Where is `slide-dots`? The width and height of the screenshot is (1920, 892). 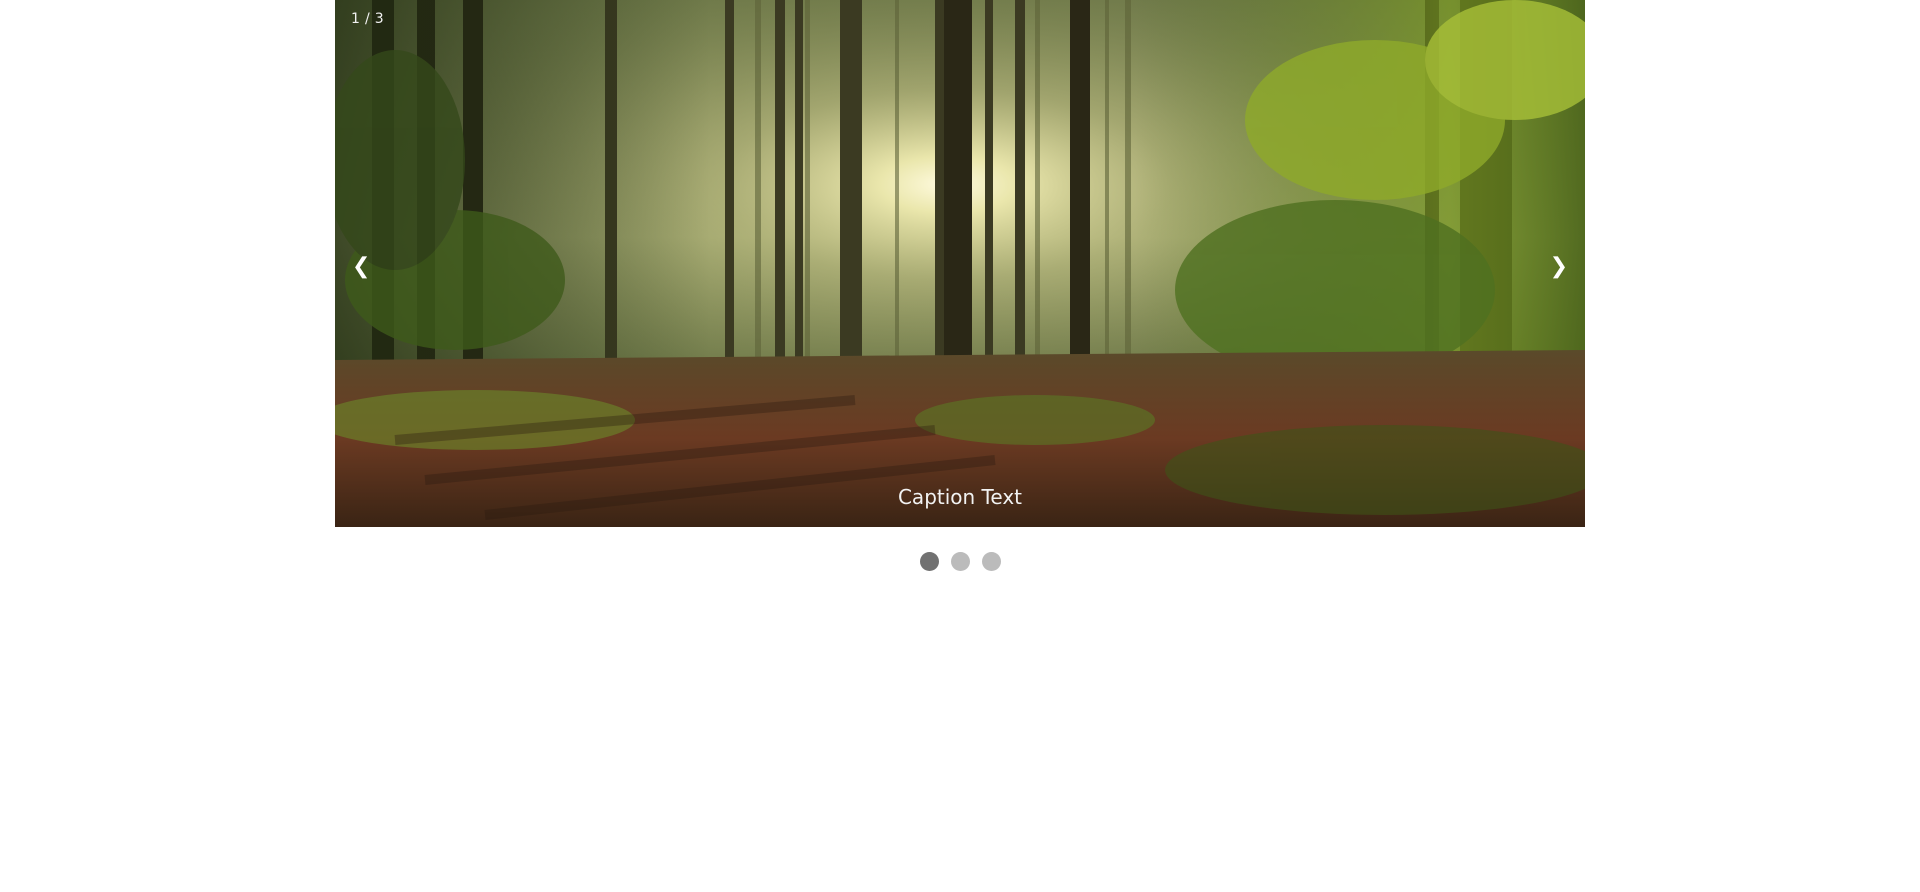 slide-dots is located at coordinates (960, 561).